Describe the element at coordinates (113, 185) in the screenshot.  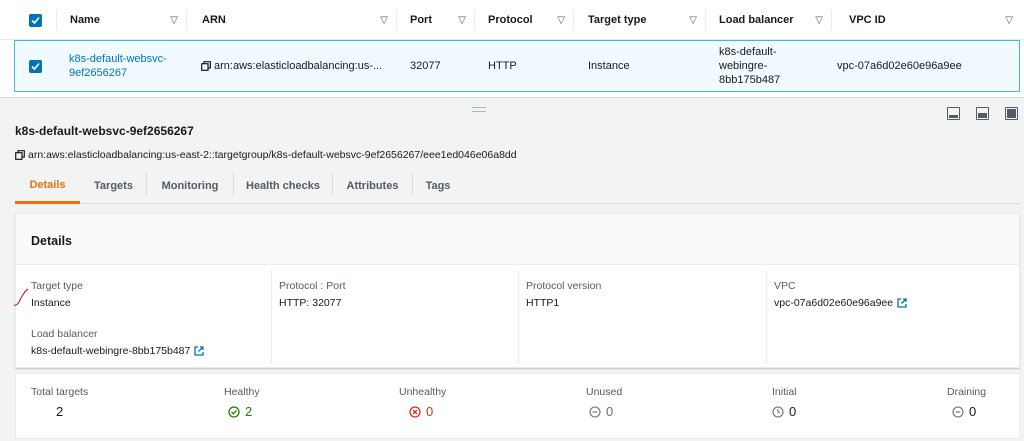
I see `tab-targets: Targets` at that location.